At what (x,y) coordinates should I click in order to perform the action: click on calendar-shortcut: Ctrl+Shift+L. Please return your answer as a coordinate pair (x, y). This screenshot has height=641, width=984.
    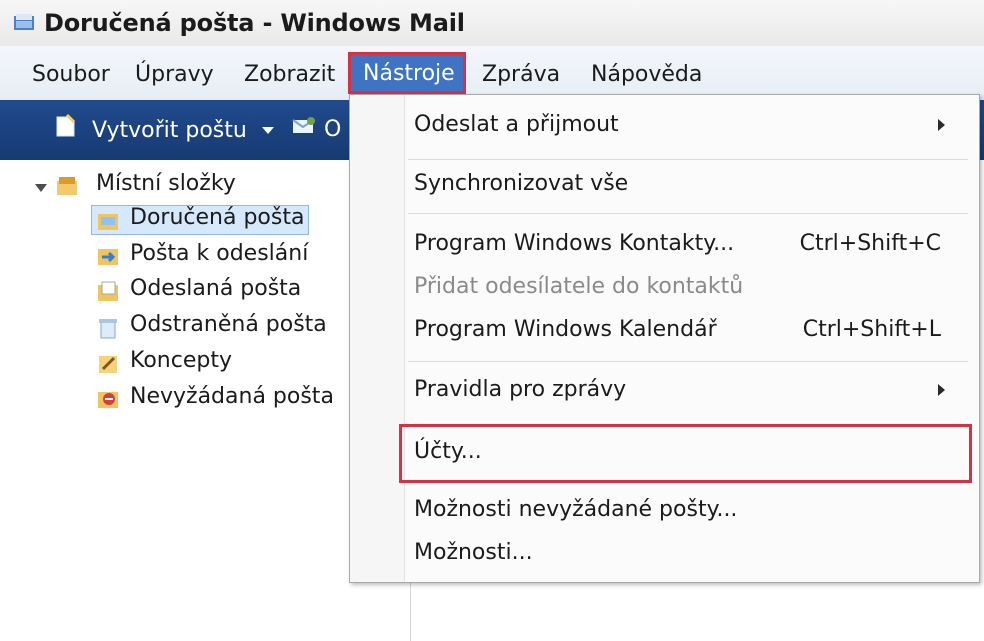
    Looking at the image, I should click on (871, 329).